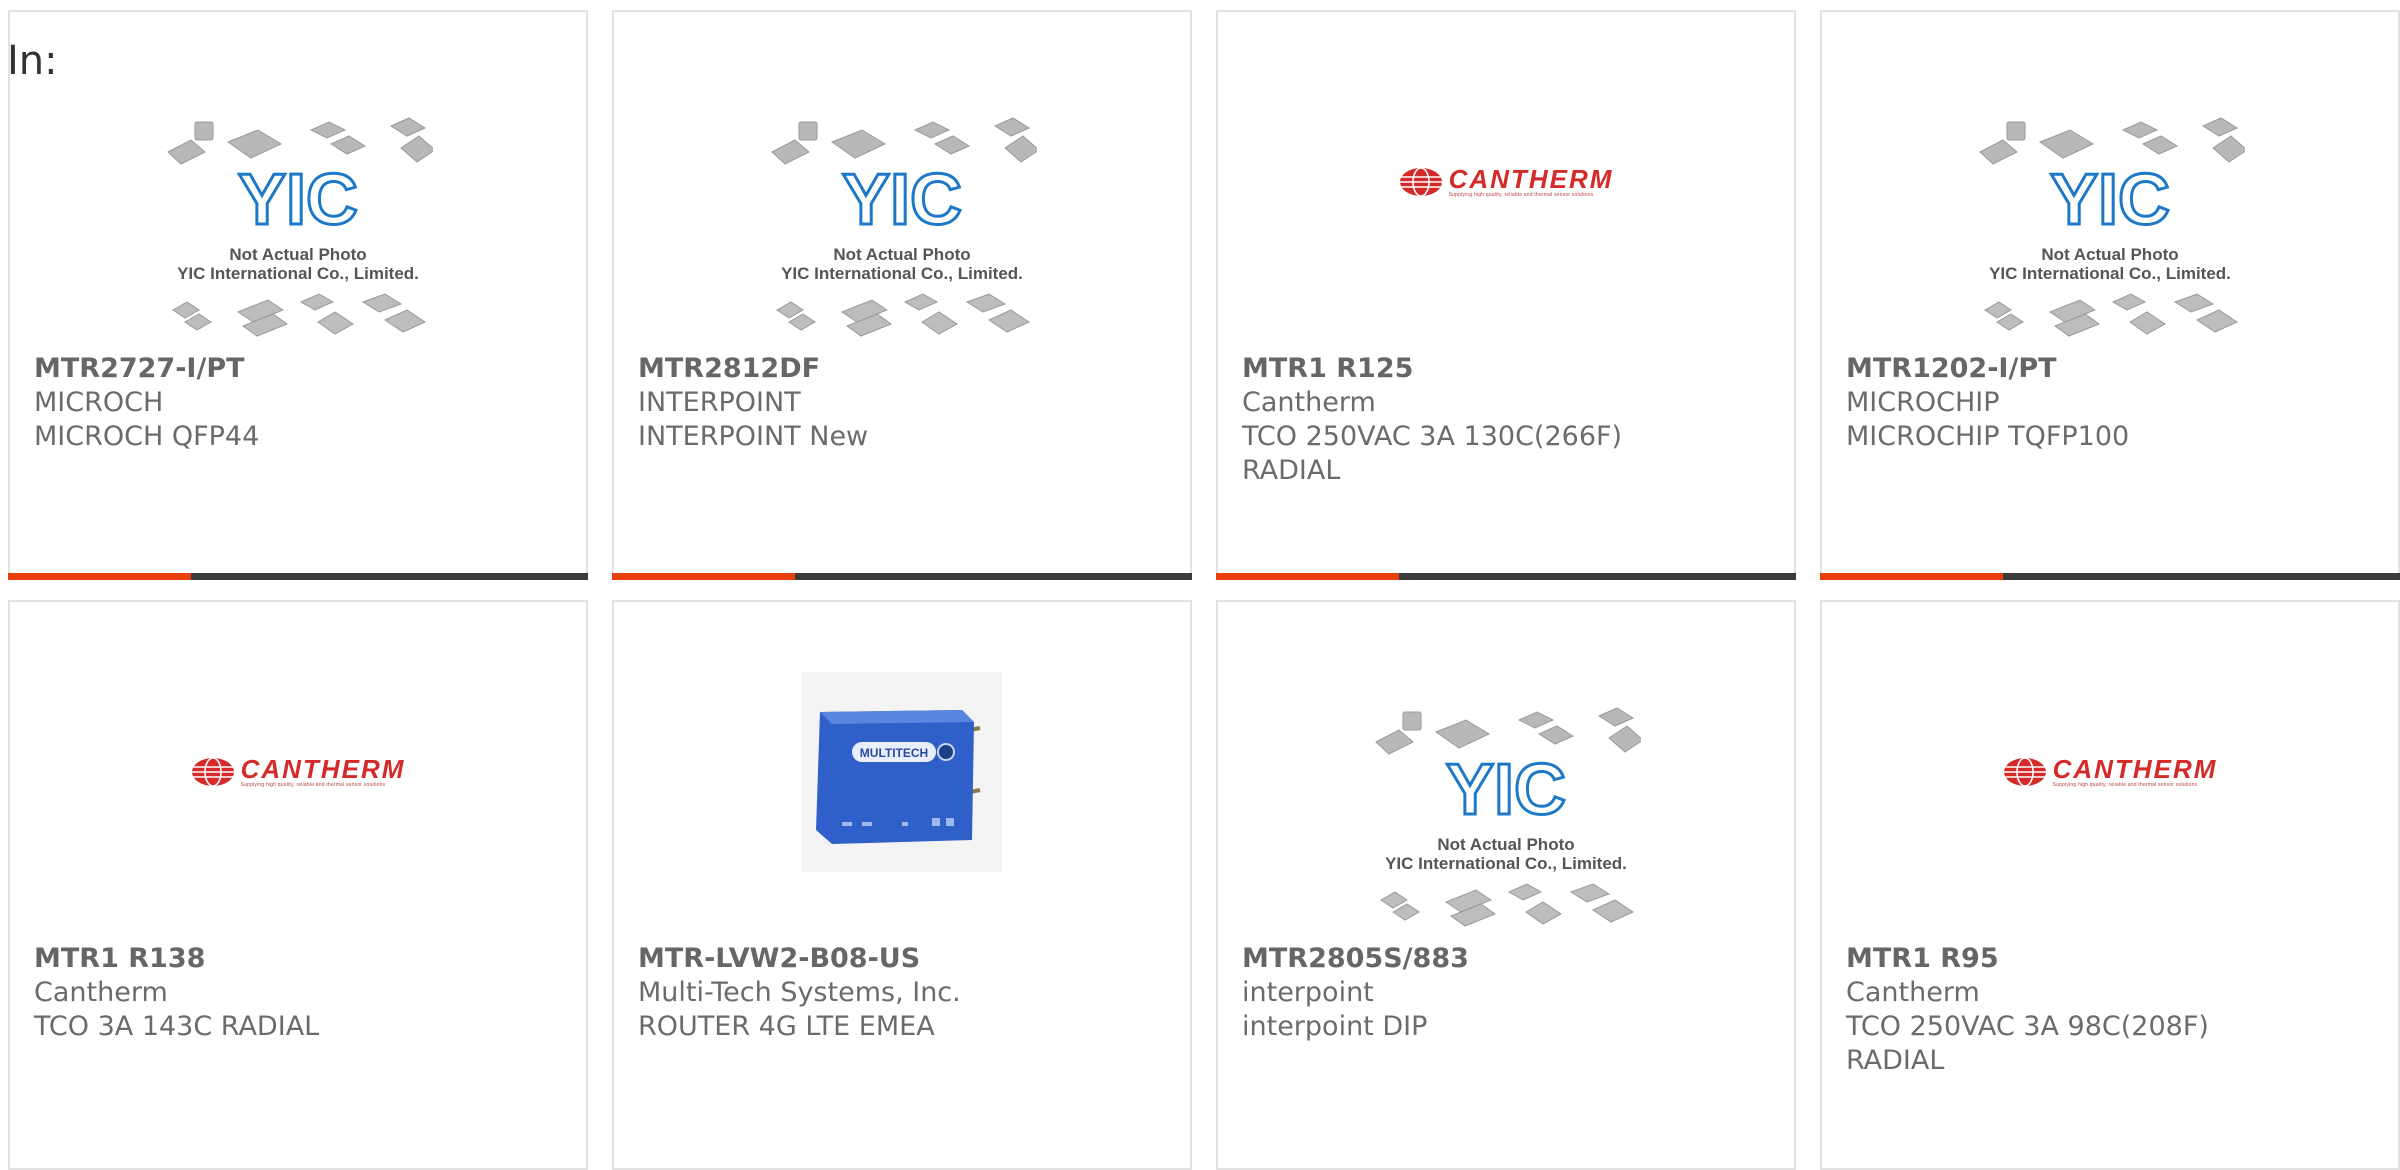 Image resolution: width=2400 pixels, height=1170 pixels. What do you see at coordinates (2117, 959) in the screenshot?
I see `part-number: MTR1 R95` at bounding box center [2117, 959].